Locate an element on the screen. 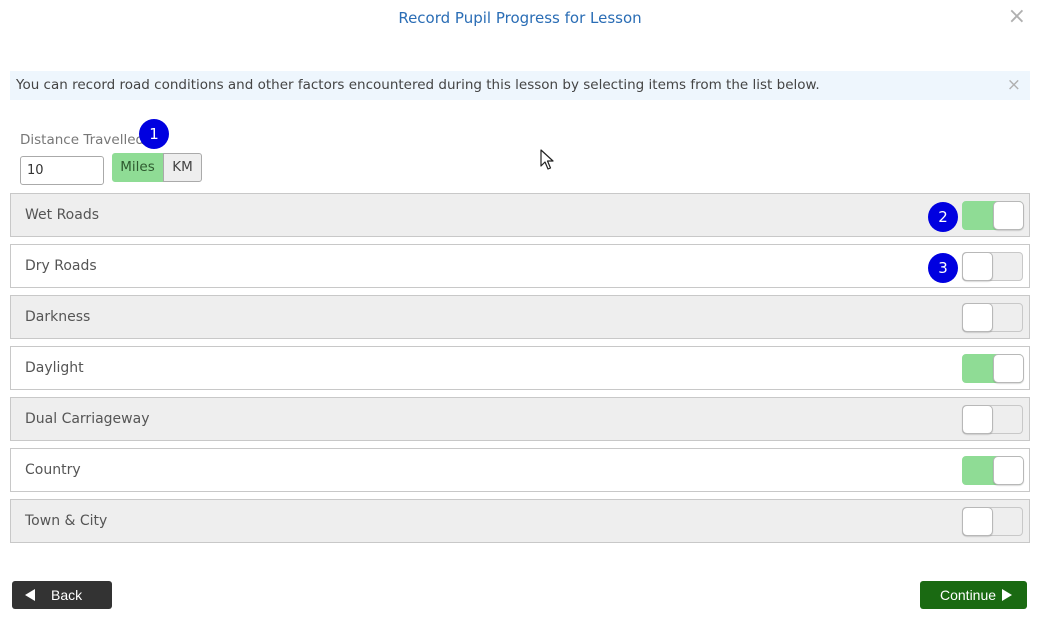 This screenshot has height=620, width=1040. unit-miles-button: Miles is located at coordinates (137, 167).